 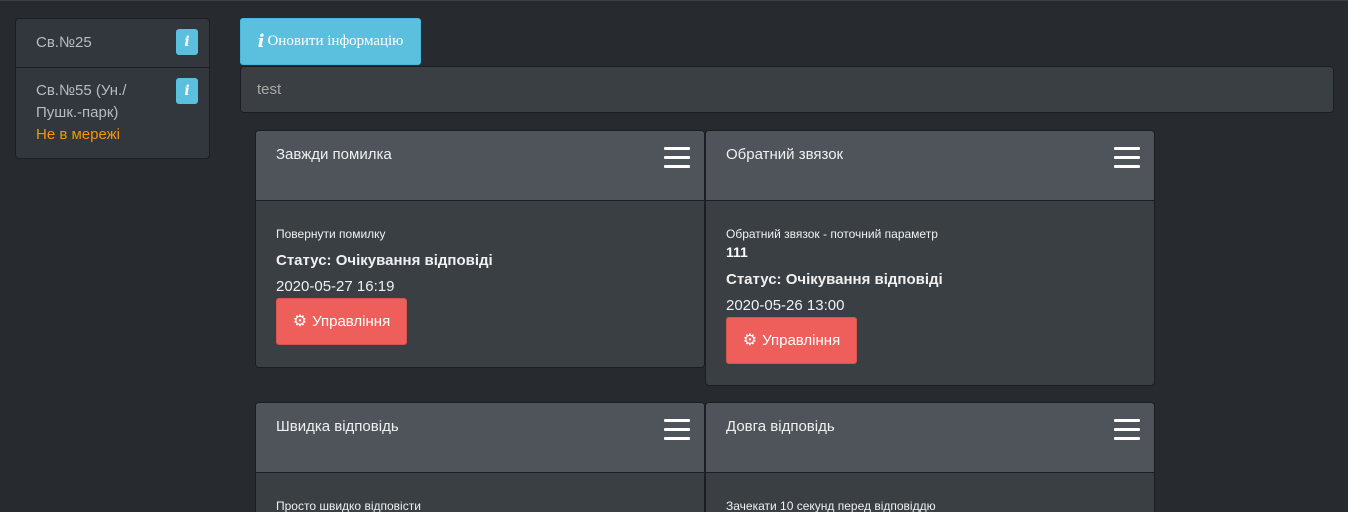 What do you see at coordinates (480, 166) in the screenshot?
I see `card-header: Завжди помилка` at bounding box center [480, 166].